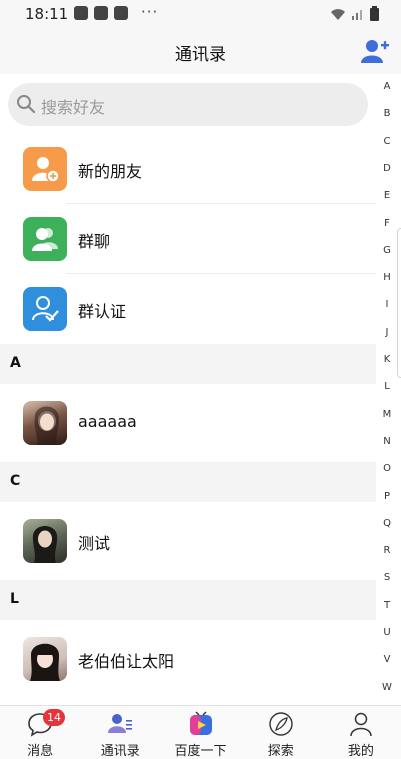 The width and height of the screenshot is (401, 759). I want to click on index-letter: L, so click(387, 386).